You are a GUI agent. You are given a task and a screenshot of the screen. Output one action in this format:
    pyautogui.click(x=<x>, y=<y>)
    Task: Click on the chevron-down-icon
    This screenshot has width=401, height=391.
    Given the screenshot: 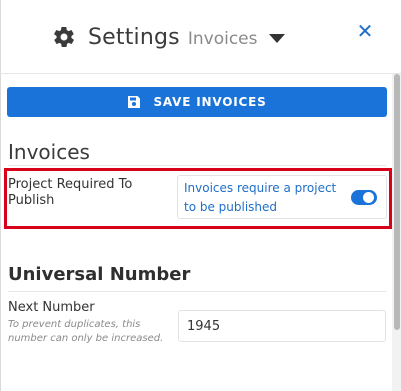 What is the action you would take?
    pyautogui.click(x=277, y=38)
    